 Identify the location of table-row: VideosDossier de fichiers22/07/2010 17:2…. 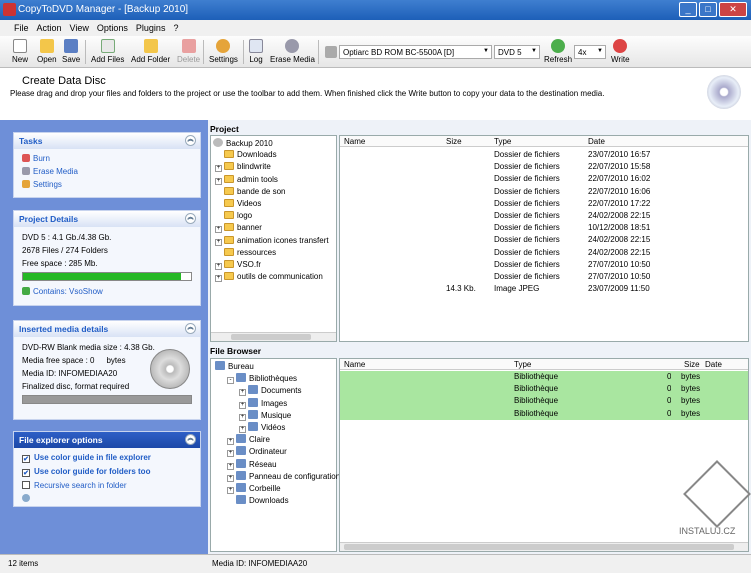
(544, 204).